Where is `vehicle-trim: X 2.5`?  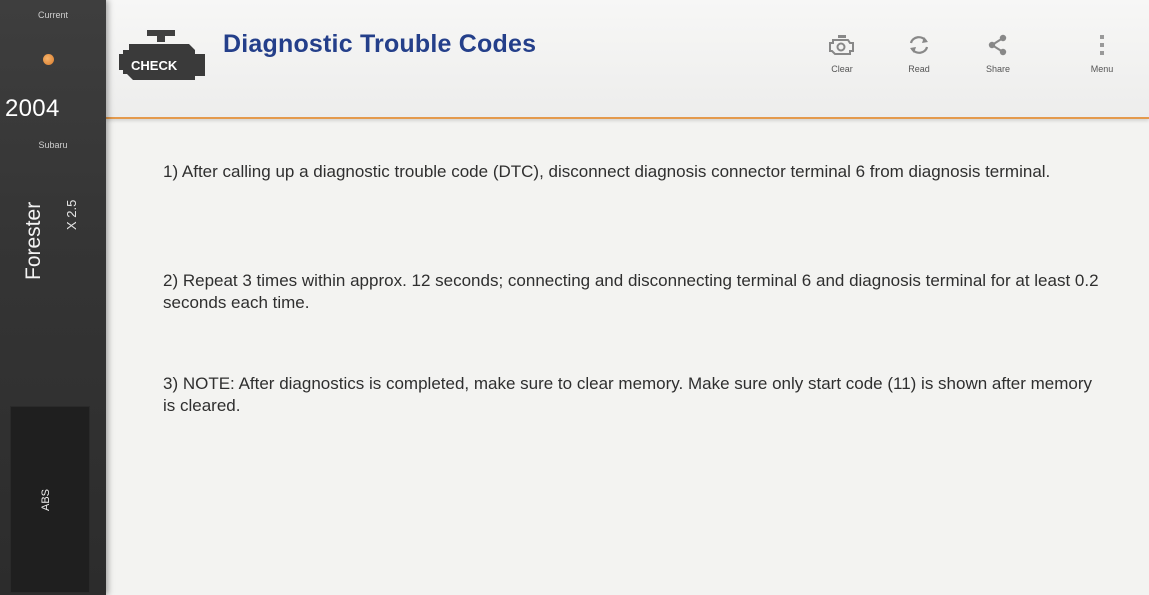
vehicle-trim: X 2.5 is located at coordinates (71, 215).